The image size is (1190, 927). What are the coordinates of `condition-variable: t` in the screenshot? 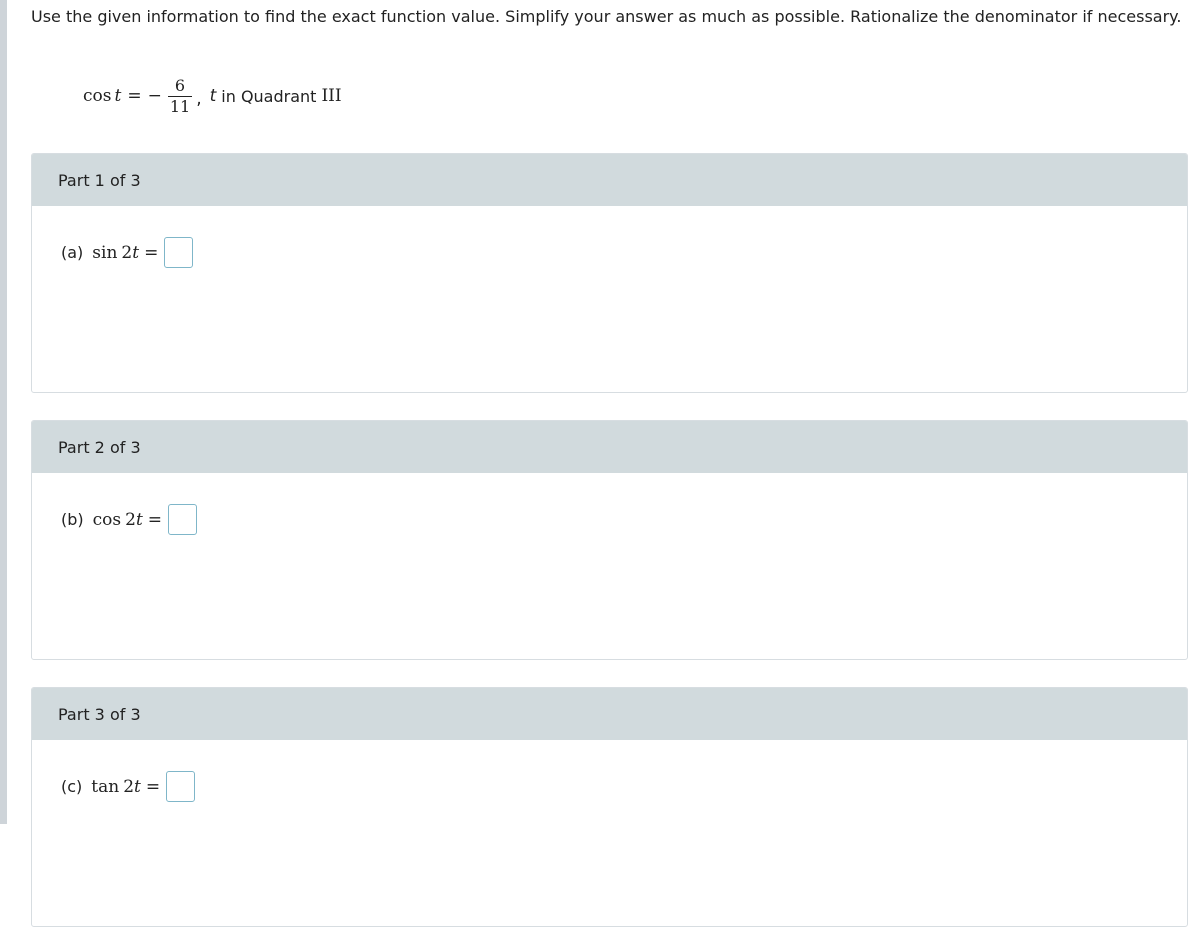 It's located at (213, 96).